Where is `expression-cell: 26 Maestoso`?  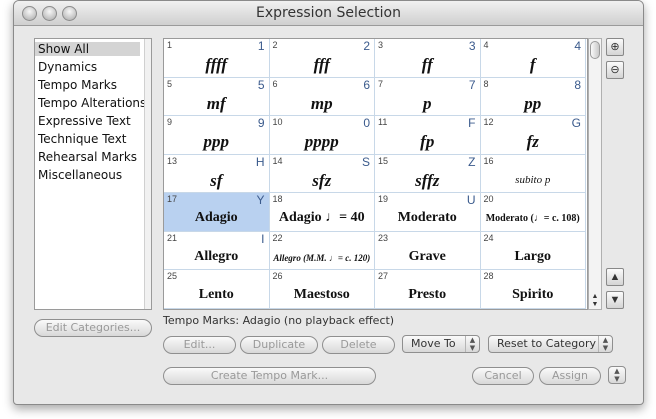 expression-cell: 26 Maestoso is located at coordinates (322, 289).